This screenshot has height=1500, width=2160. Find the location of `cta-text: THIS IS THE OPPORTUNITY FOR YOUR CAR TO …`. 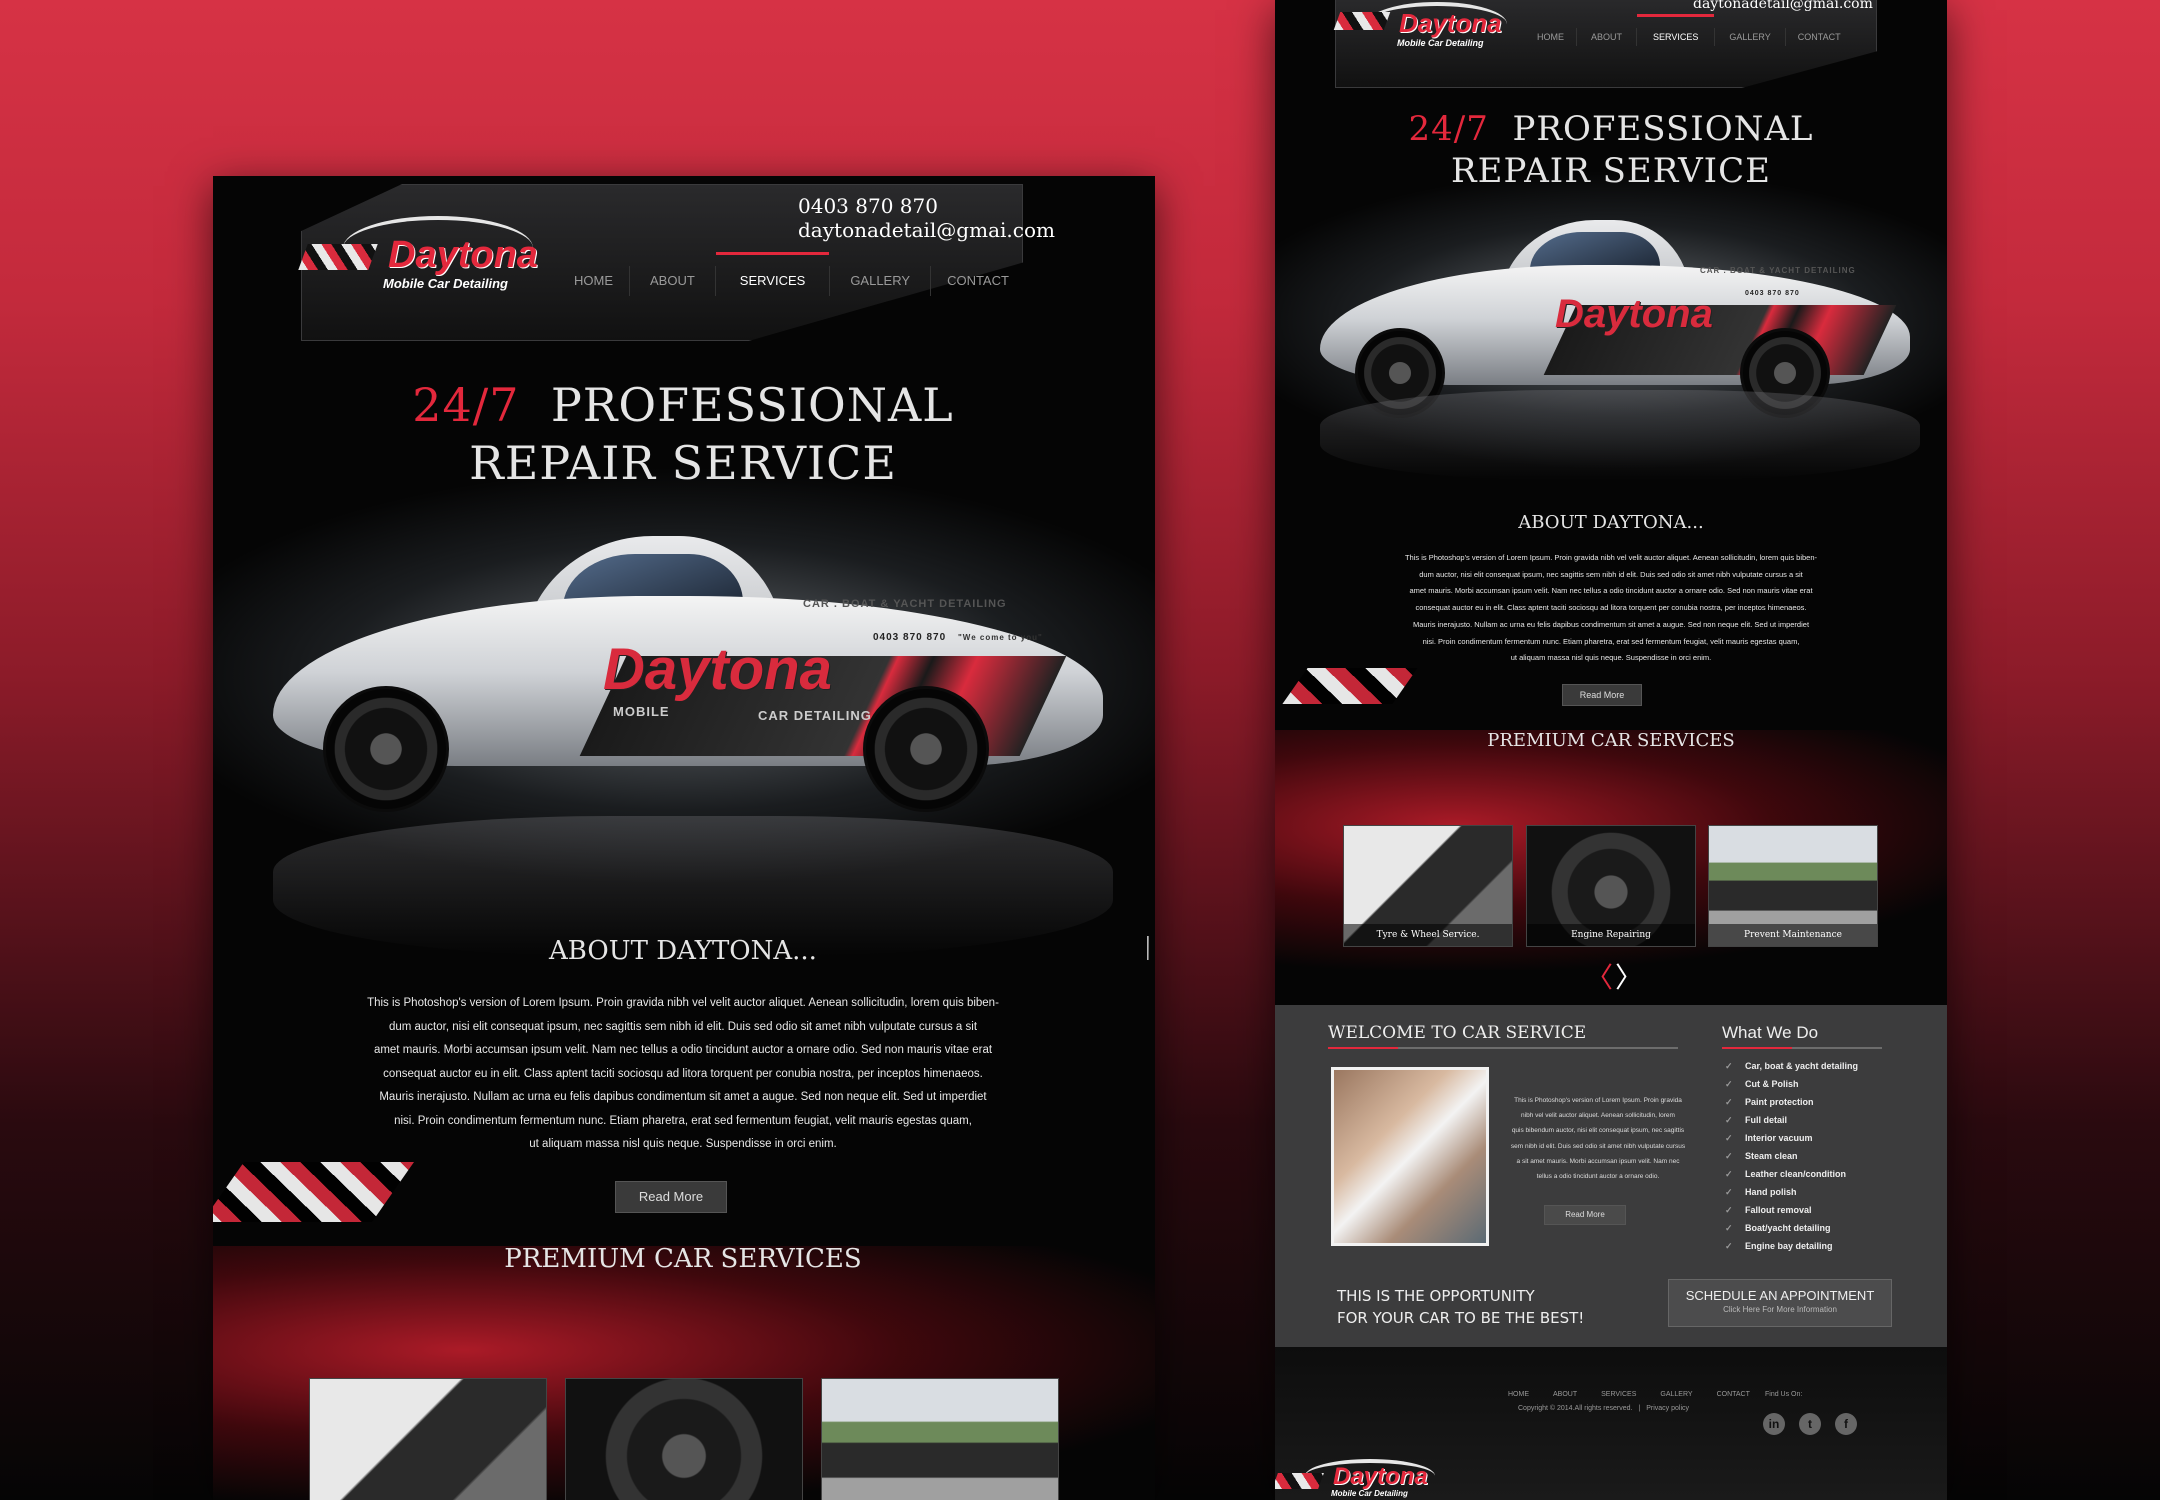

cta-text: THIS IS THE OPPORTUNITY FOR YOUR CAR TO … is located at coordinates (1460, 1307).